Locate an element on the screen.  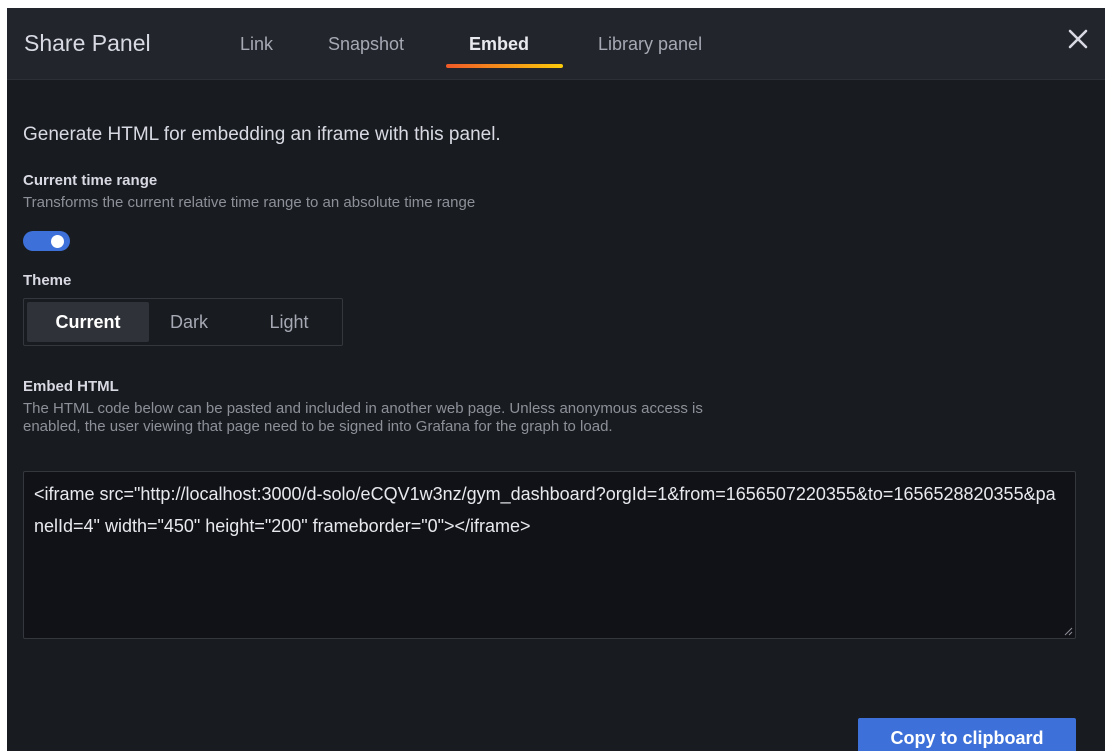
time-range-toggle is located at coordinates (46, 241).